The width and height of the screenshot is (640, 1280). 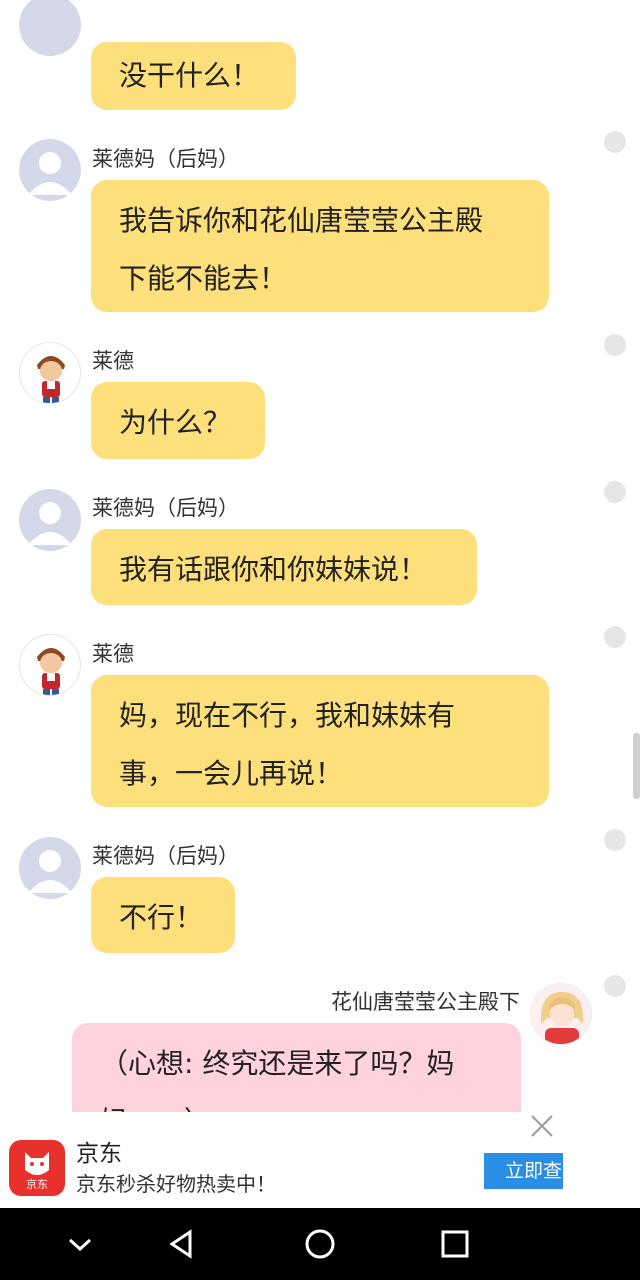 I want to click on message-text-line: 下能不能去！, so click(x=203, y=278).